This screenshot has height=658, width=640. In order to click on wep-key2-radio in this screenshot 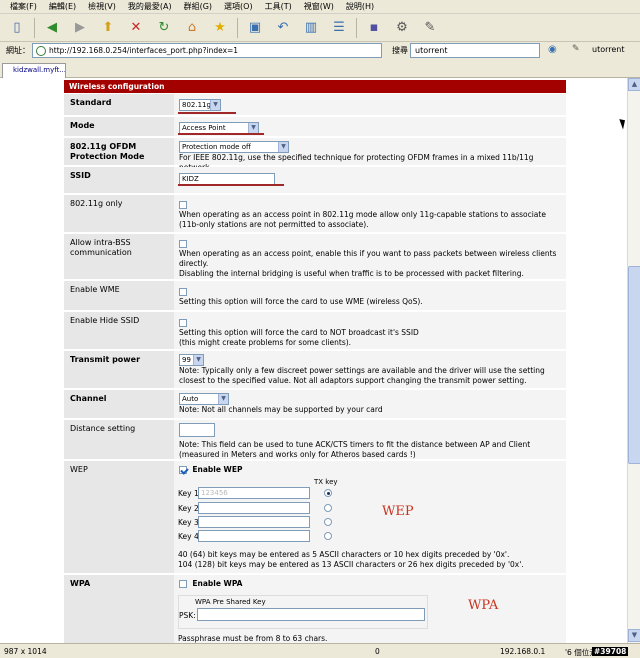, I will do `click(328, 508)`.